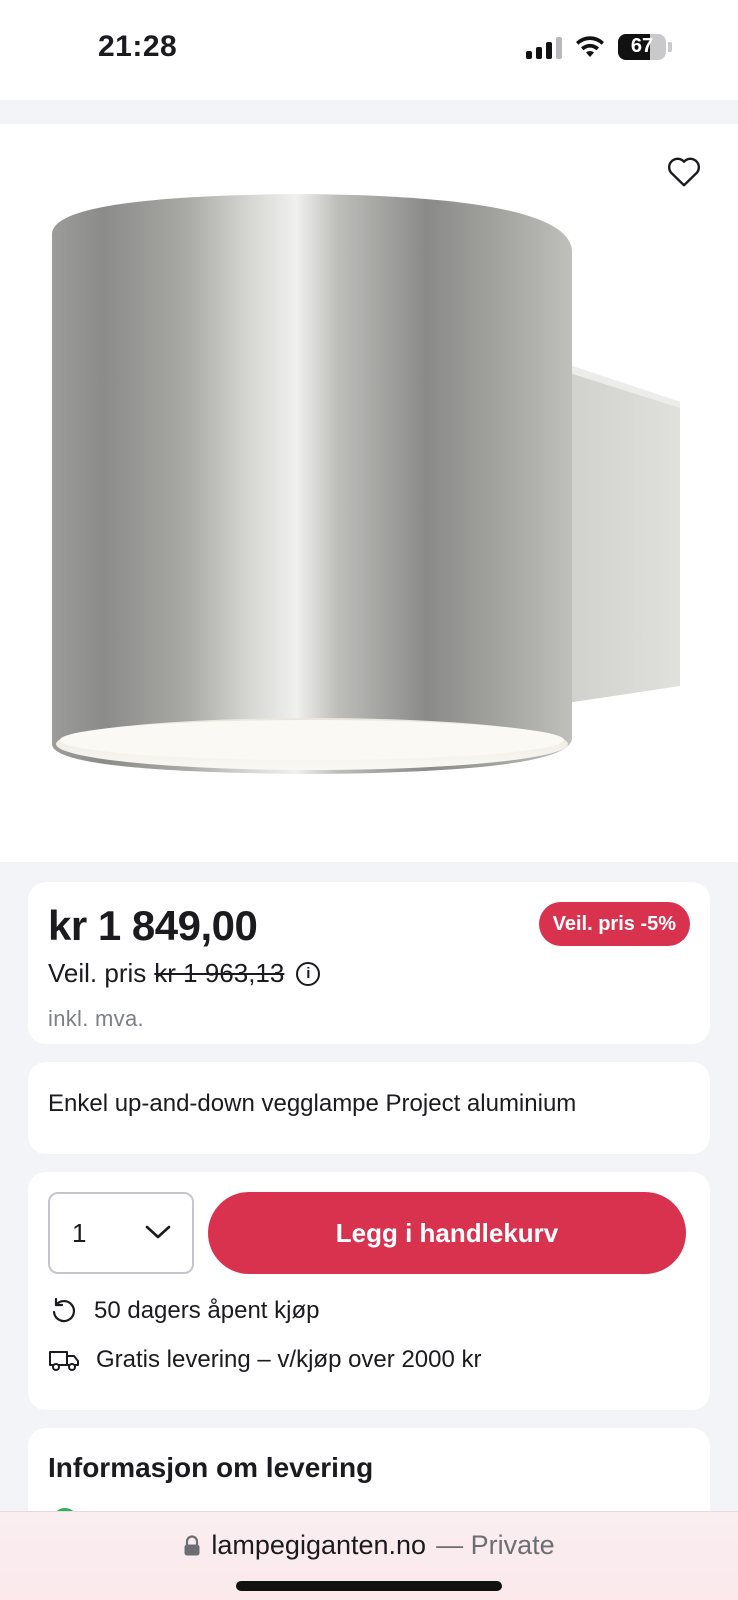 This screenshot has width=738, height=1600. I want to click on lock-icon, so click(192, 1544).